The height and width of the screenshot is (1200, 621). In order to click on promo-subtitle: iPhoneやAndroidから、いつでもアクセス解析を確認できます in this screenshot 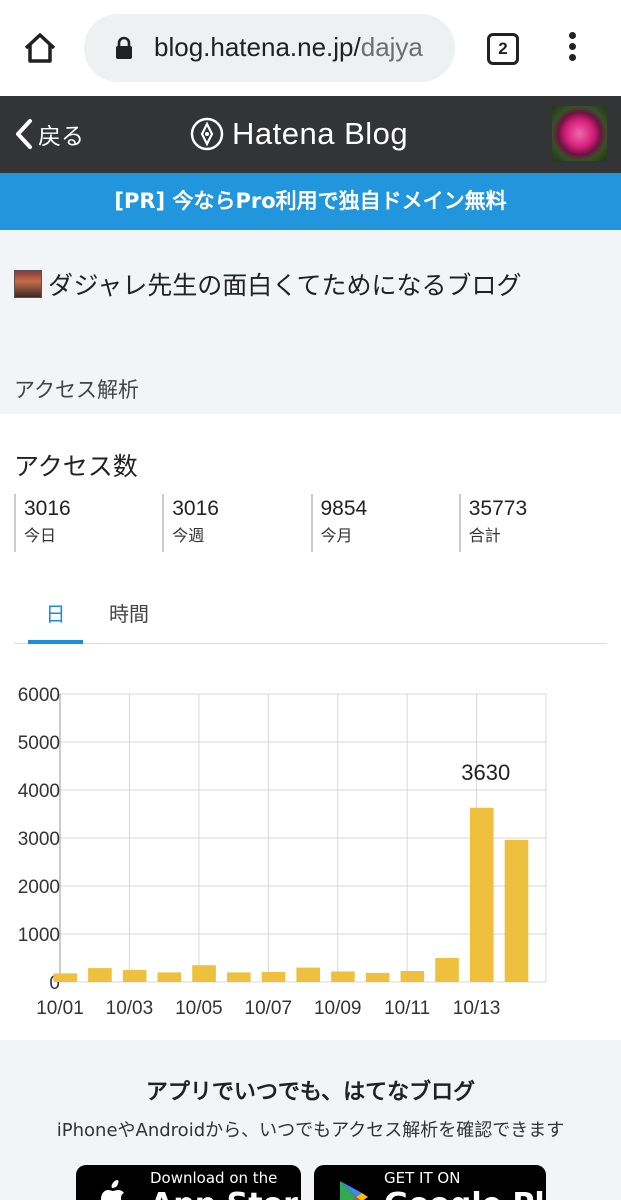, I will do `click(310, 1130)`.